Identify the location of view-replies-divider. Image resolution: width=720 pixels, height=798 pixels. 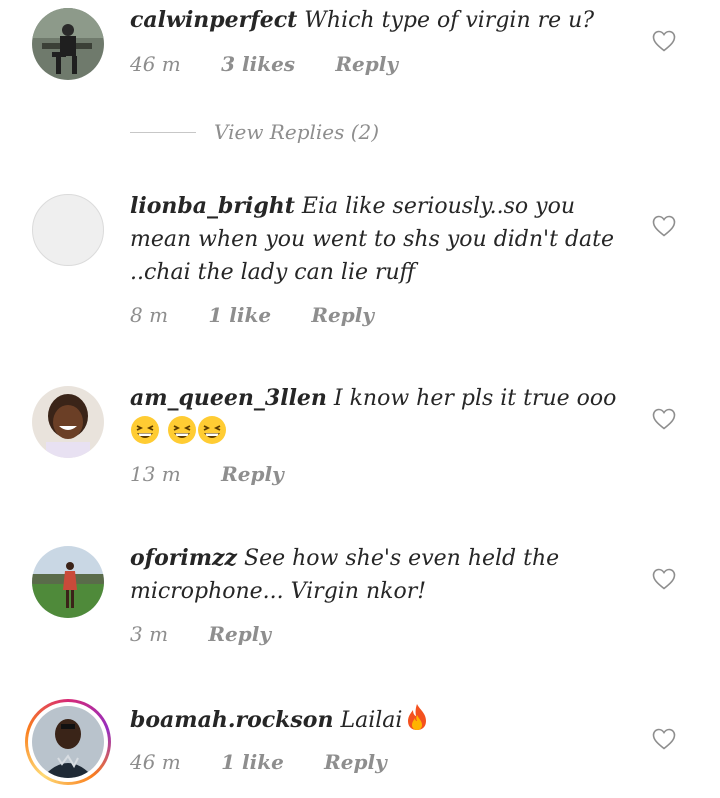
(163, 132).